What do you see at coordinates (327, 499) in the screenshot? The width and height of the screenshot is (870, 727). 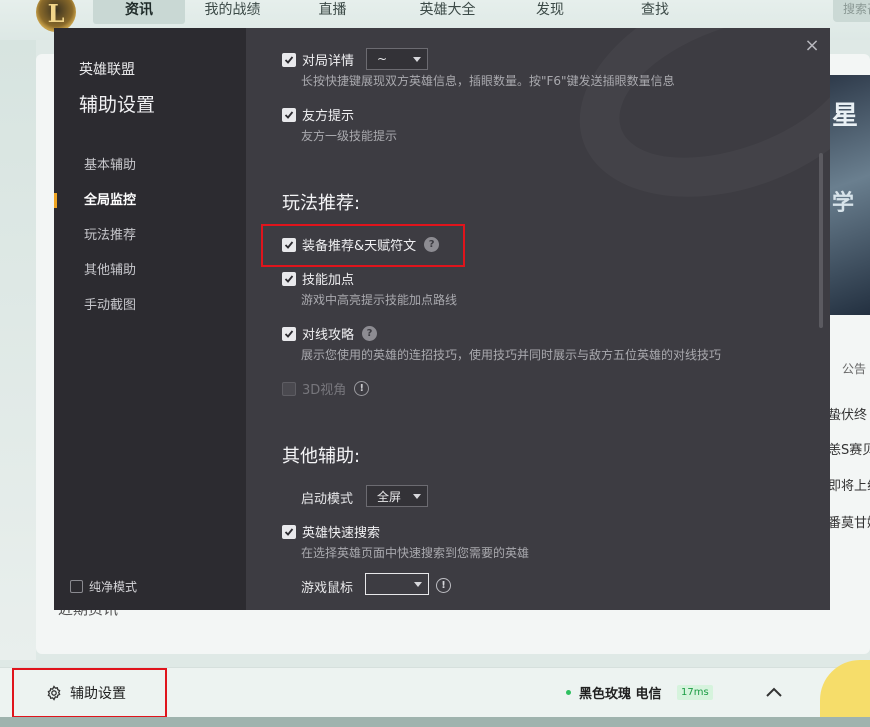 I see `launch-mode-label: 启动模式` at bounding box center [327, 499].